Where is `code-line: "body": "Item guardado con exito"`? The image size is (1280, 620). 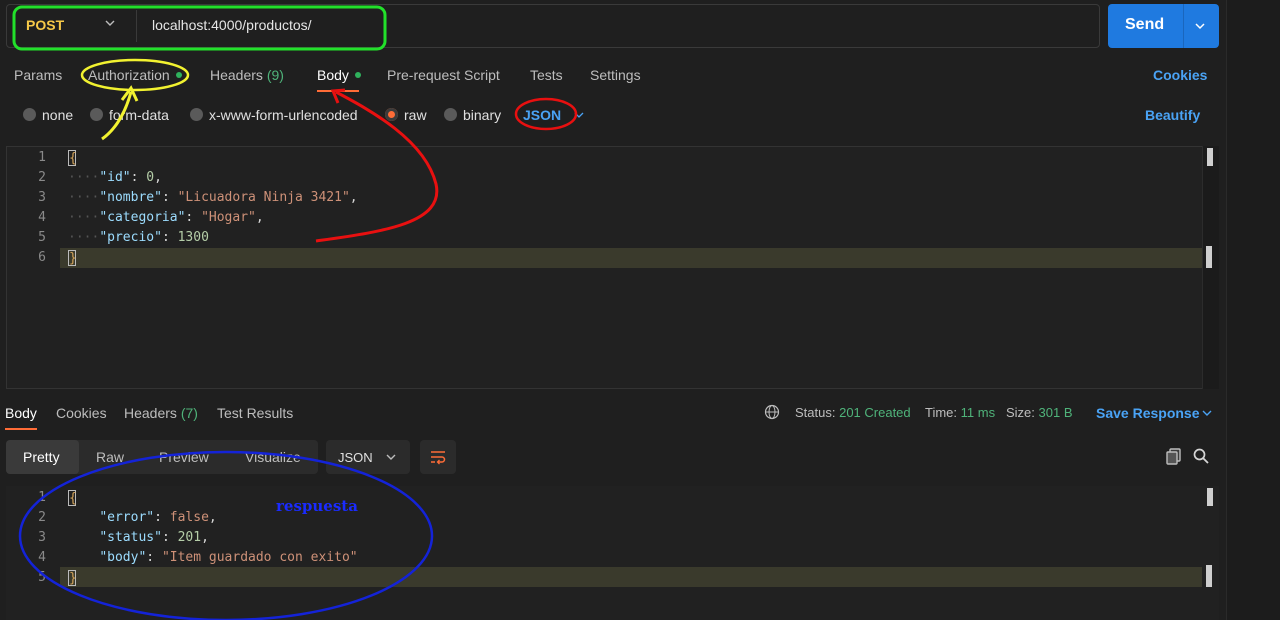 code-line: "body": "Item guardado con exito" is located at coordinates (212, 557).